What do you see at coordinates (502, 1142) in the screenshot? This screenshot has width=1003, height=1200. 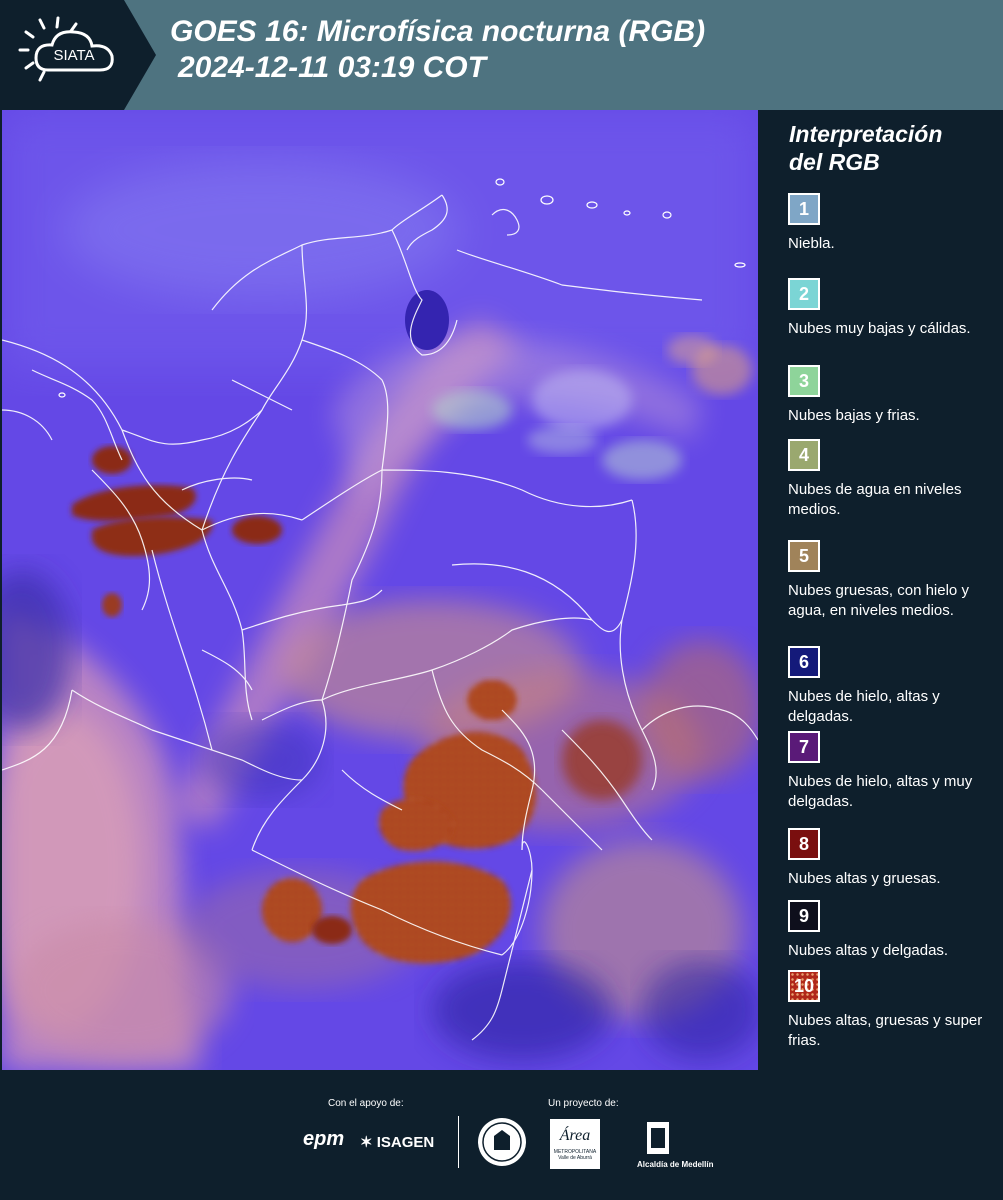 I see `seal-icon` at bounding box center [502, 1142].